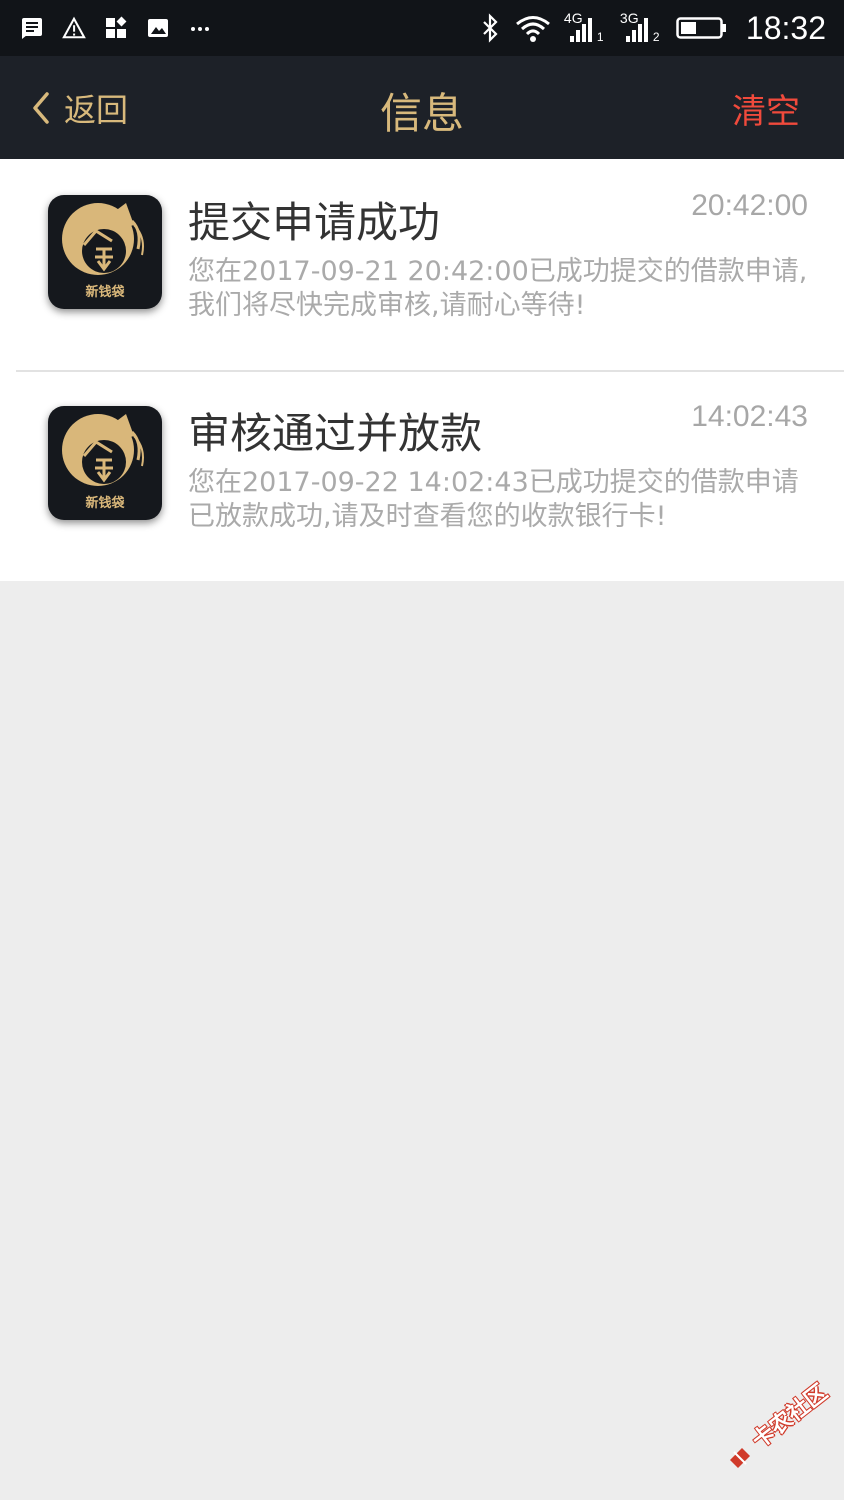 The width and height of the screenshot is (844, 1500). I want to click on wifi-icon, so click(533, 29).